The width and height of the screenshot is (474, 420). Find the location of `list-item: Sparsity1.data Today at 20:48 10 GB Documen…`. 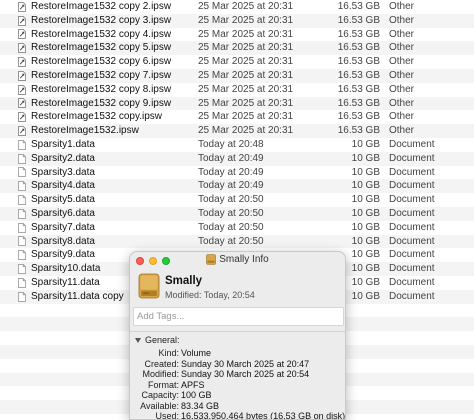

list-item: Sparsity1.data Today at 20:48 10 GB Documen… is located at coordinates (237, 145).